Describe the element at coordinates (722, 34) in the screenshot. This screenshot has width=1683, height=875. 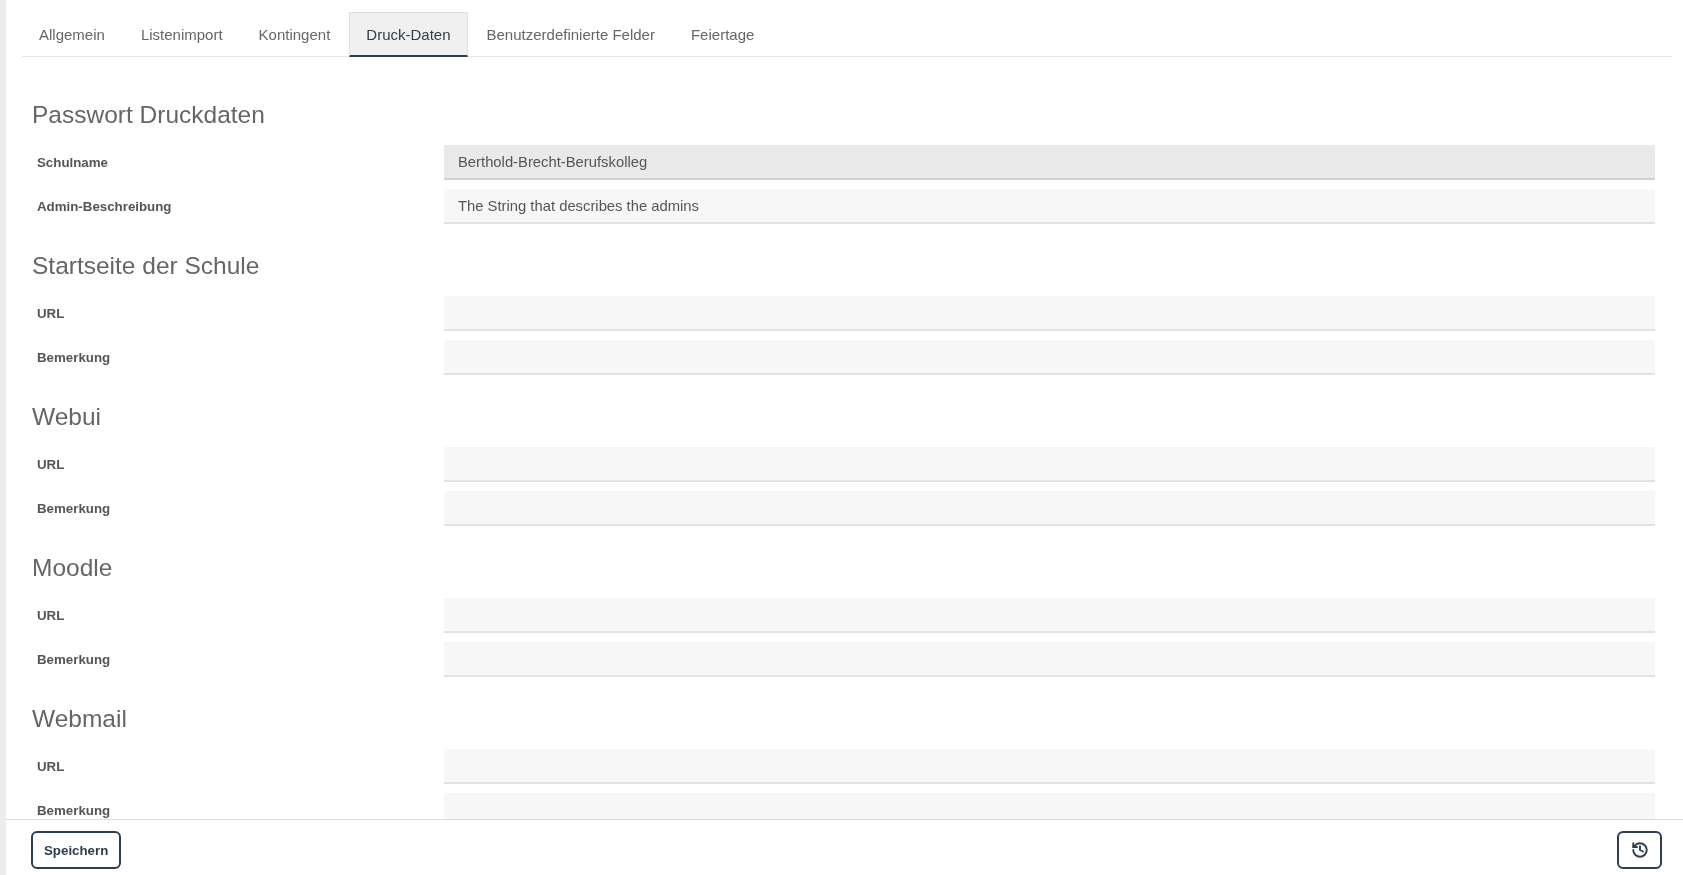
I see `tab: Feiertage` at that location.